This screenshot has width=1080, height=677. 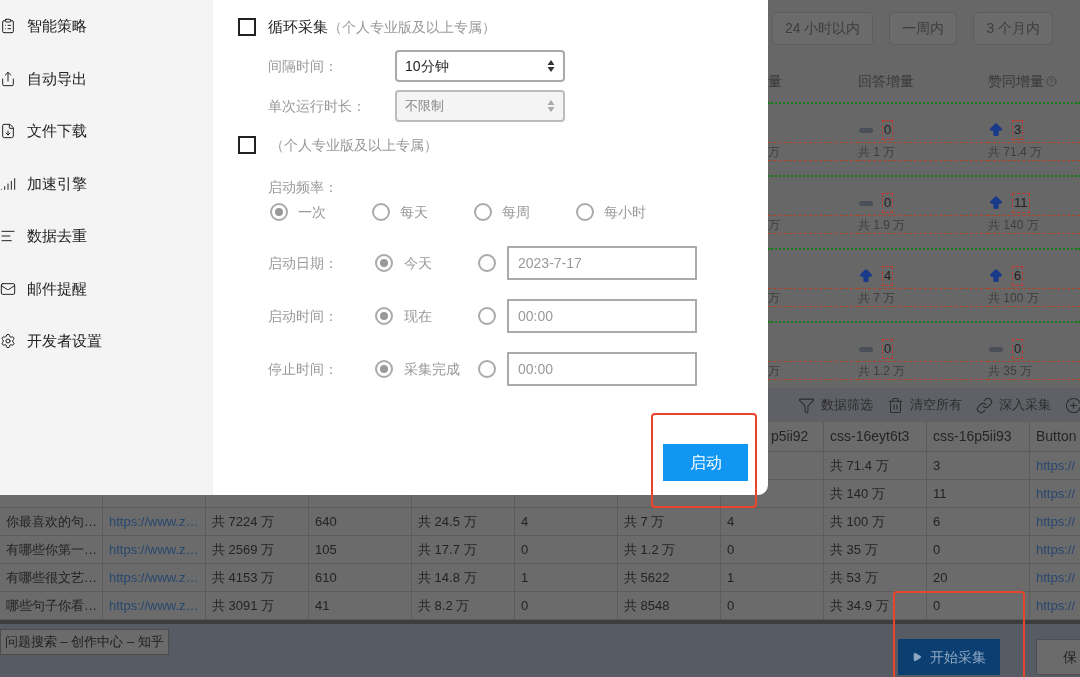 I want to click on radio-label: 现在, so click(x=418, y=316).